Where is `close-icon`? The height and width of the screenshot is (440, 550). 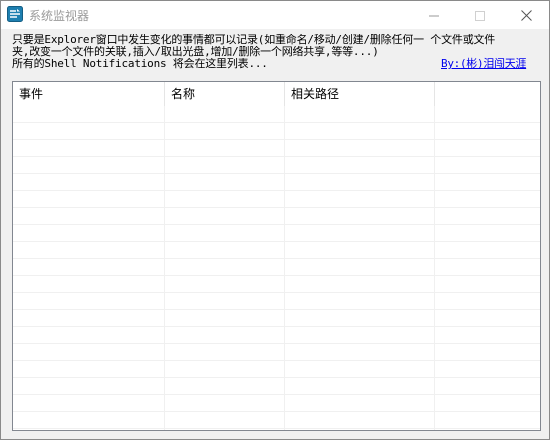
close-icon is located at coordinates (526, 15).